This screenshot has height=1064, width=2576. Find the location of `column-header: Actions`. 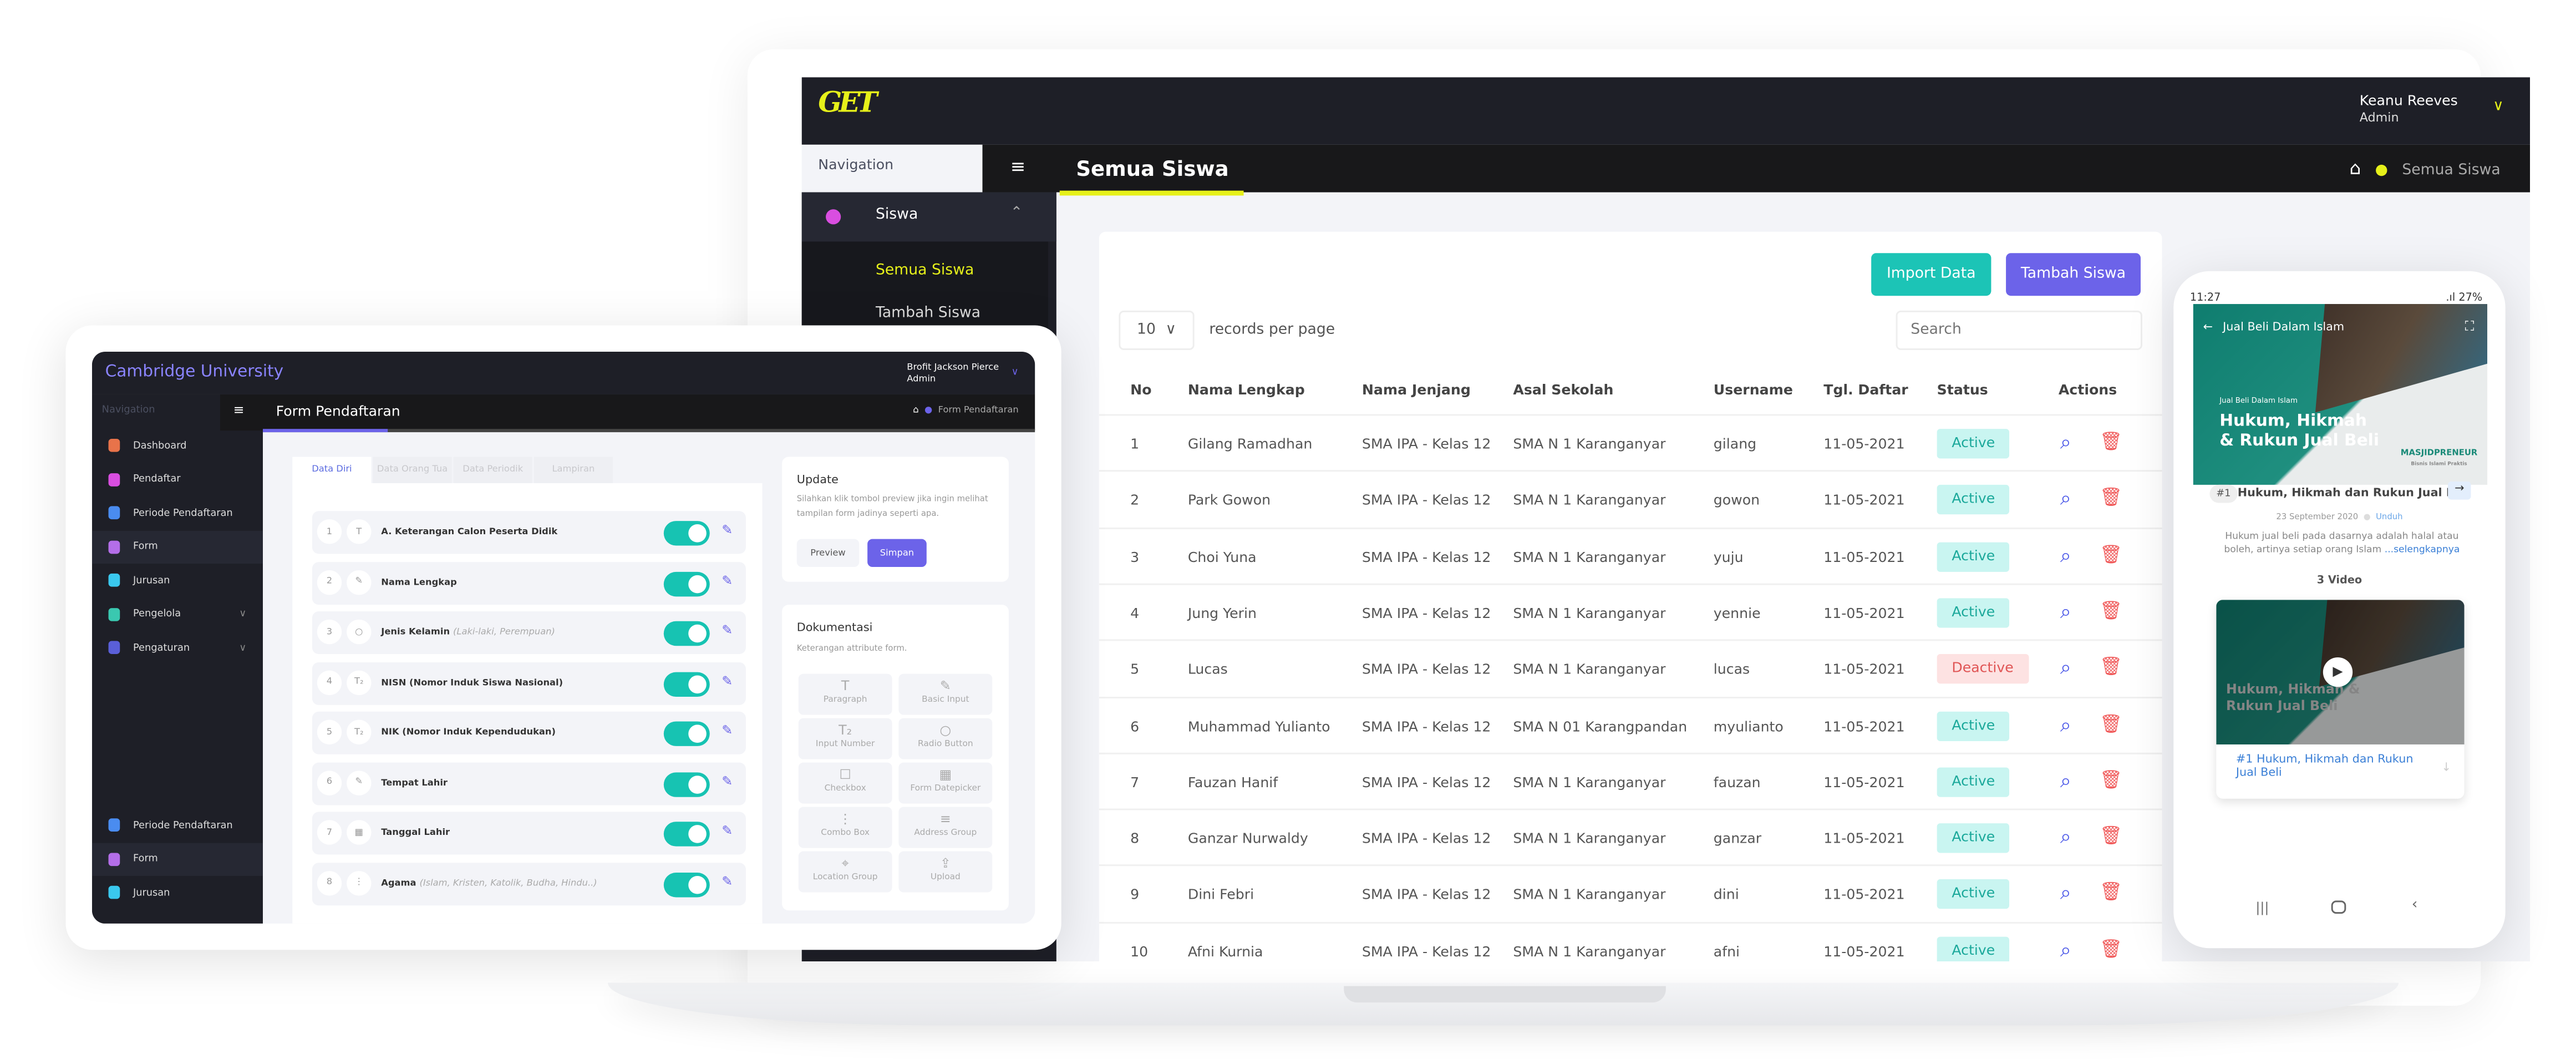

column-header: Actions is located at coordinates (2088, 391).